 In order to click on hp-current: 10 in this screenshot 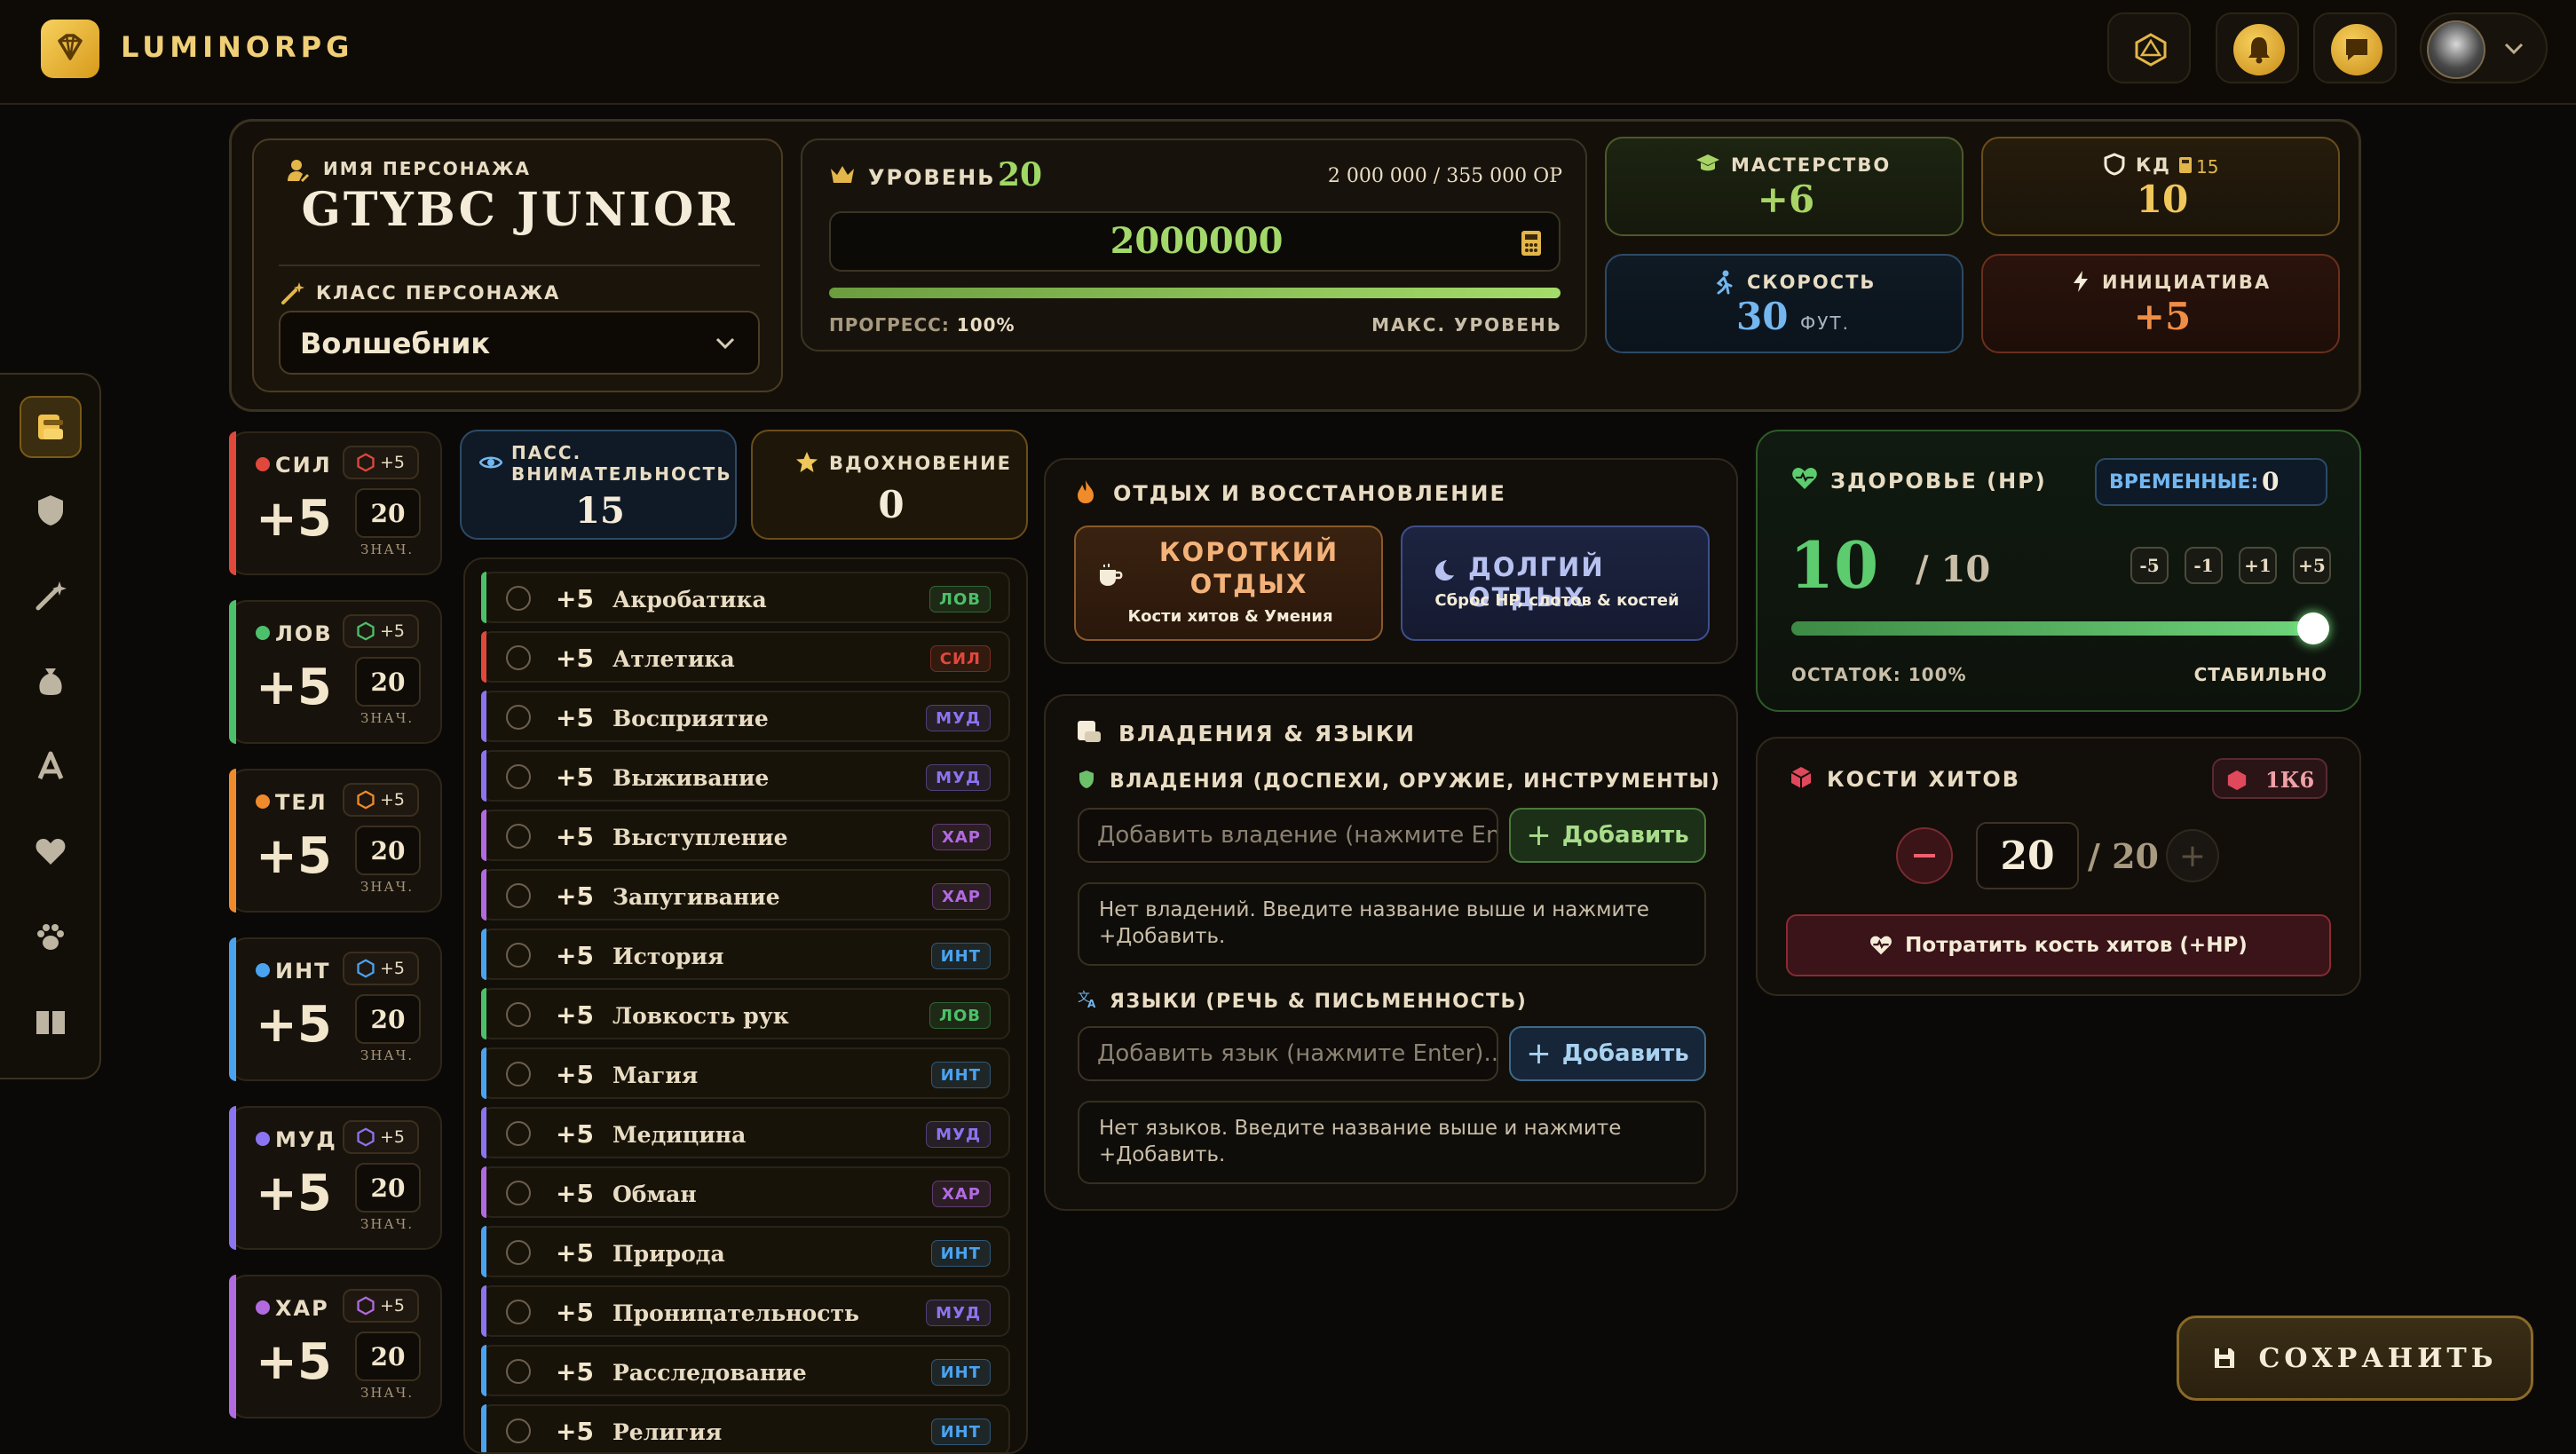, I will do `click(1834, 565)`.